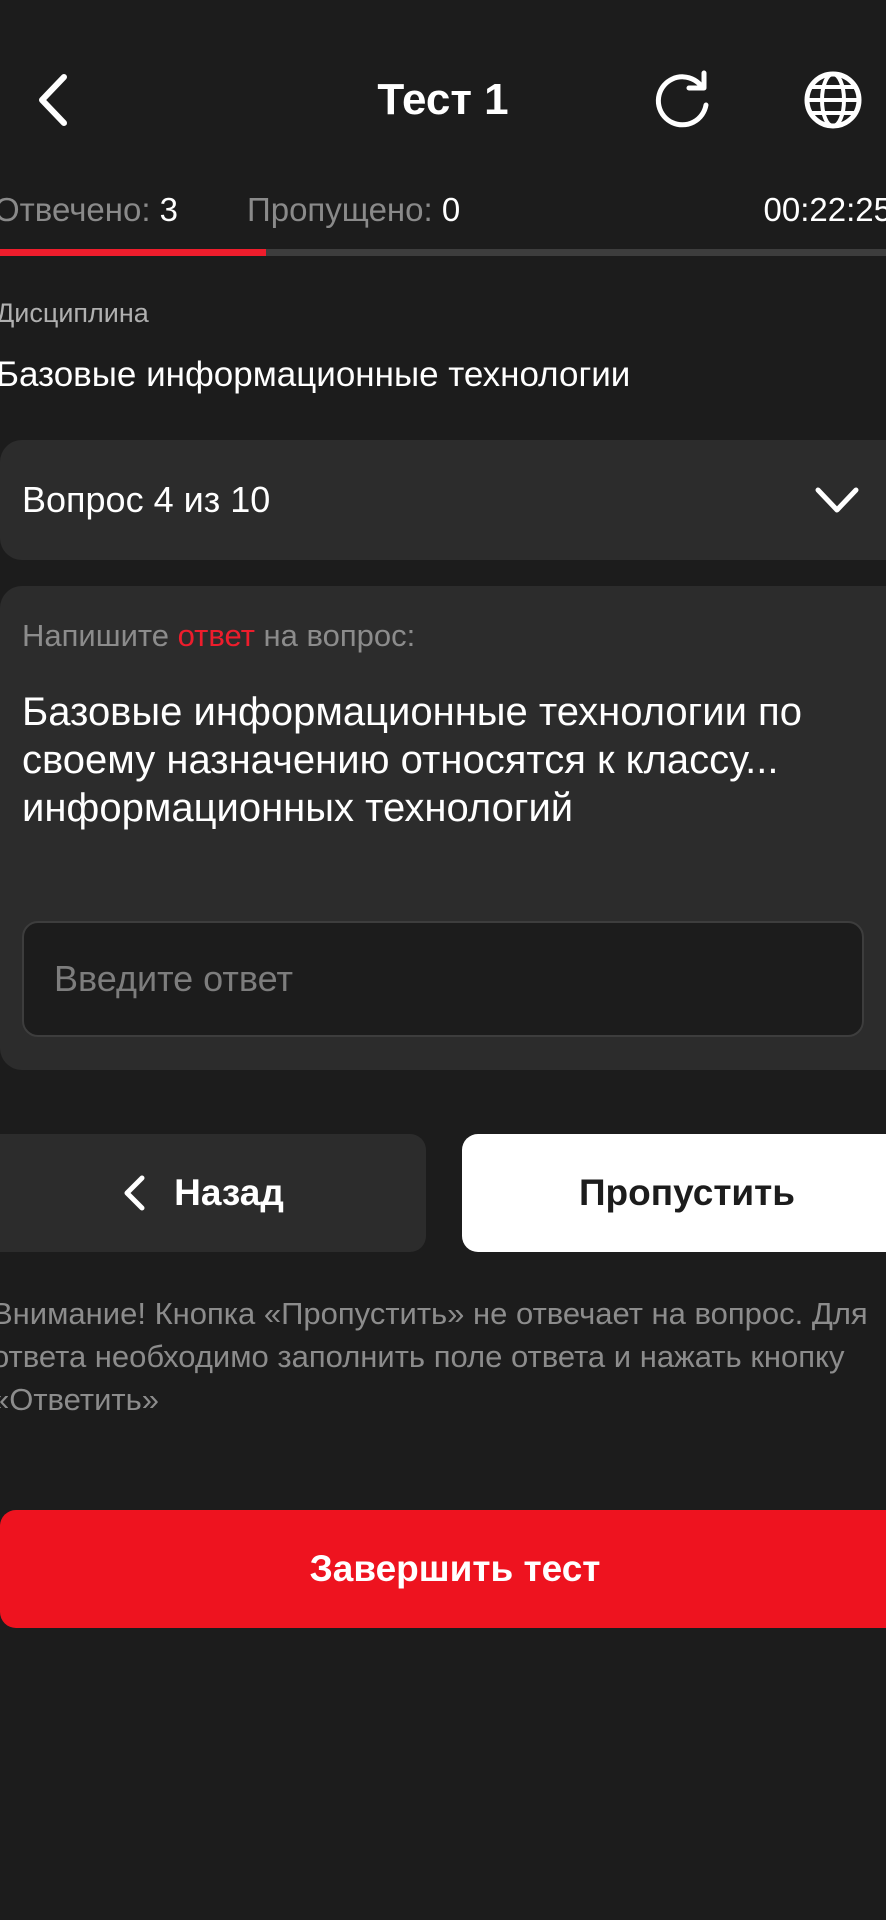 Image resolution: width=886 pixels, height=1920 pixels. What do you see at coordinates (674, 1193) in the screenshot?
I see `skip-button: Пропустить` at bounding box center [674, 1193].